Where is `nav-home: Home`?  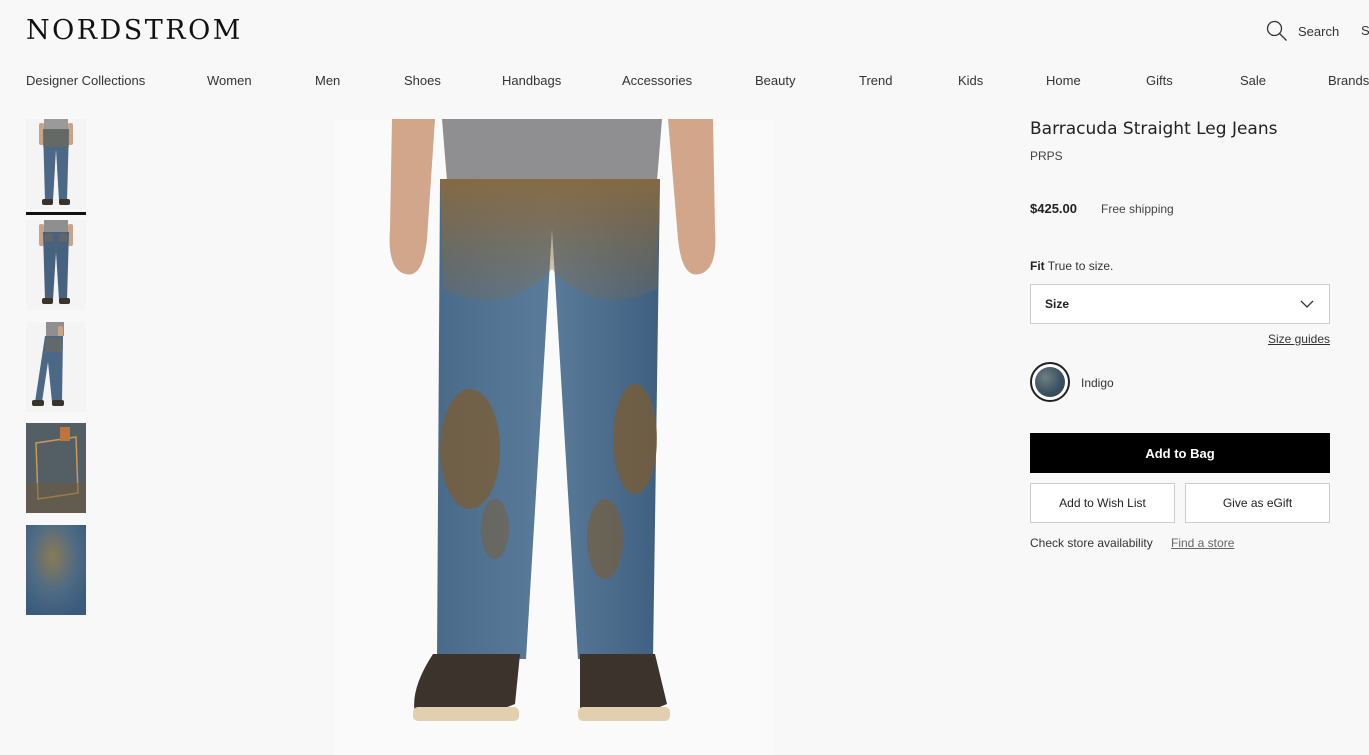 nav-home: Home is located at coordinates (1063, 80).